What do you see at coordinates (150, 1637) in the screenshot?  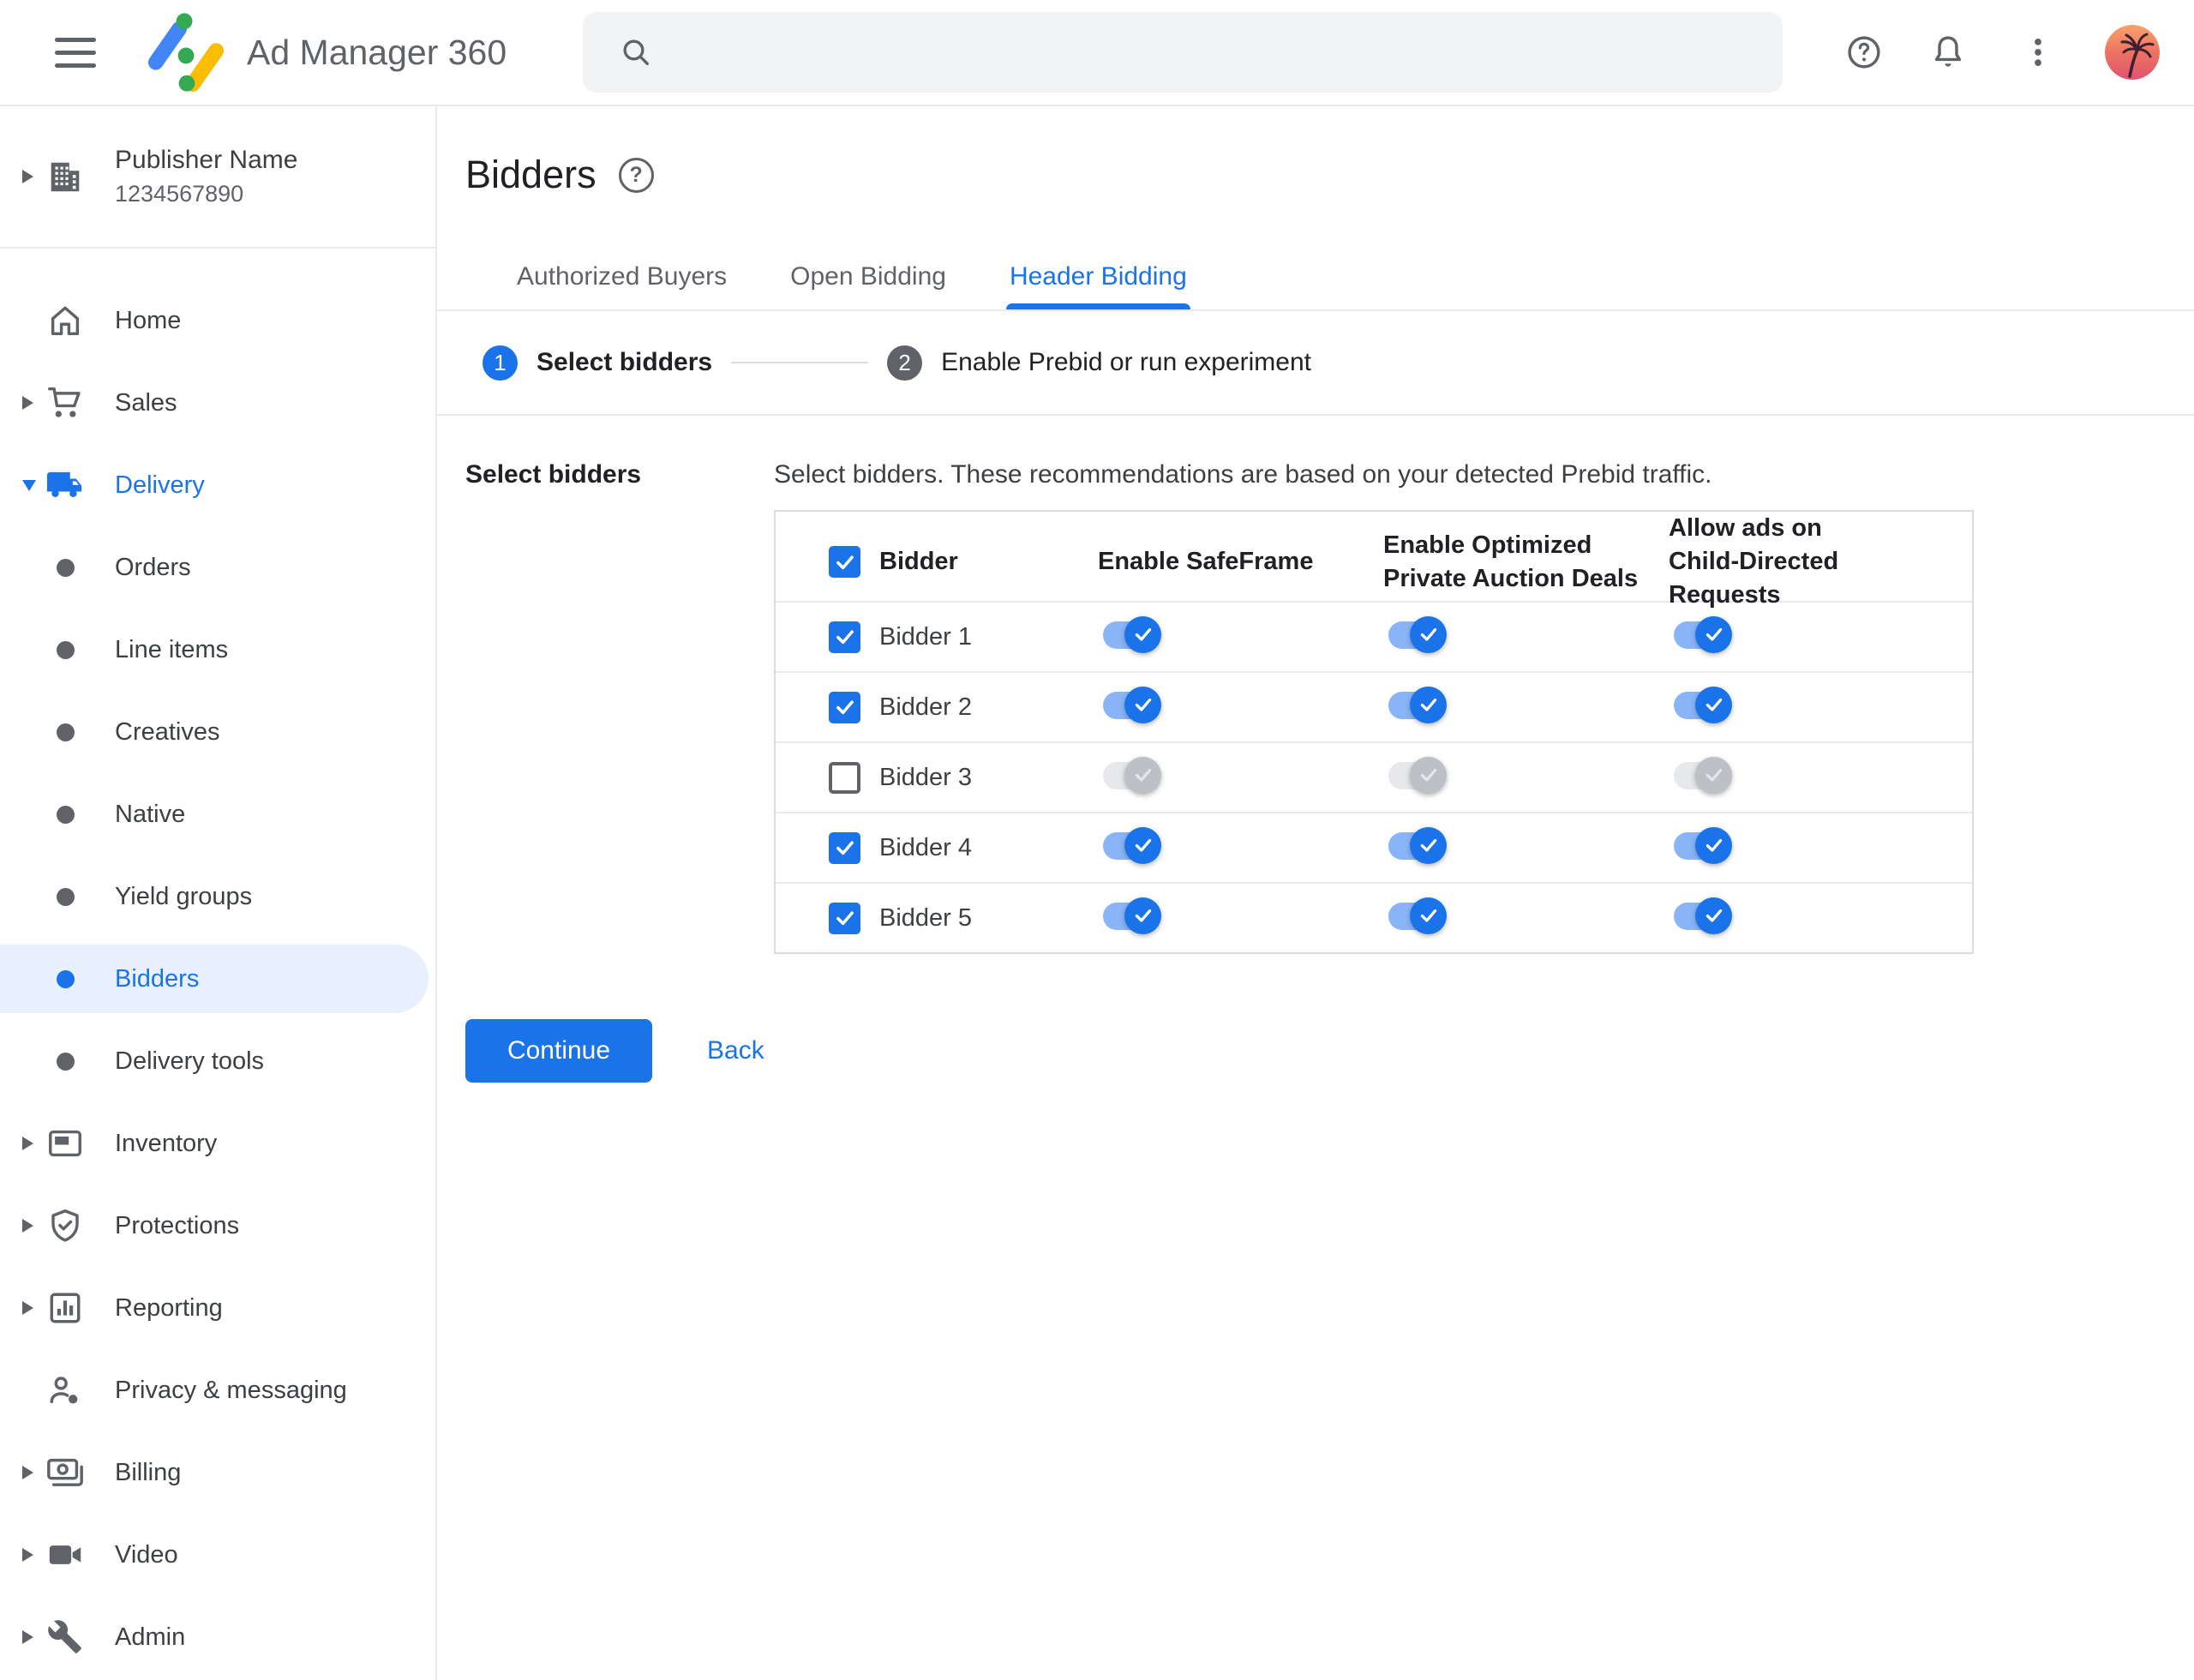 I see `sidebar-item-label: Admin` at bounding box center [150, 1637].